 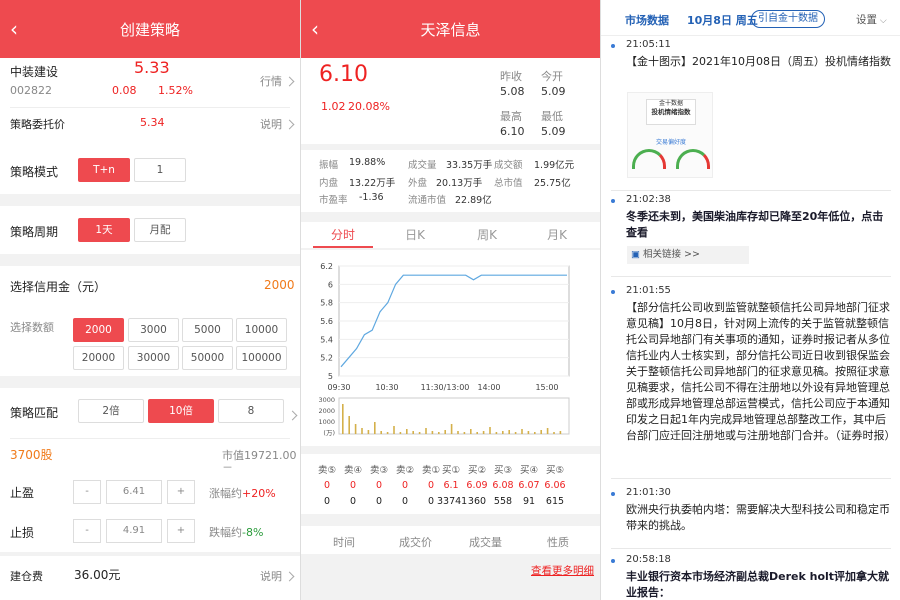 What do you see at coordinates (160, 170) in the screenshot?
I see `mode-option-1: 1` at bounding box center [160, 170].